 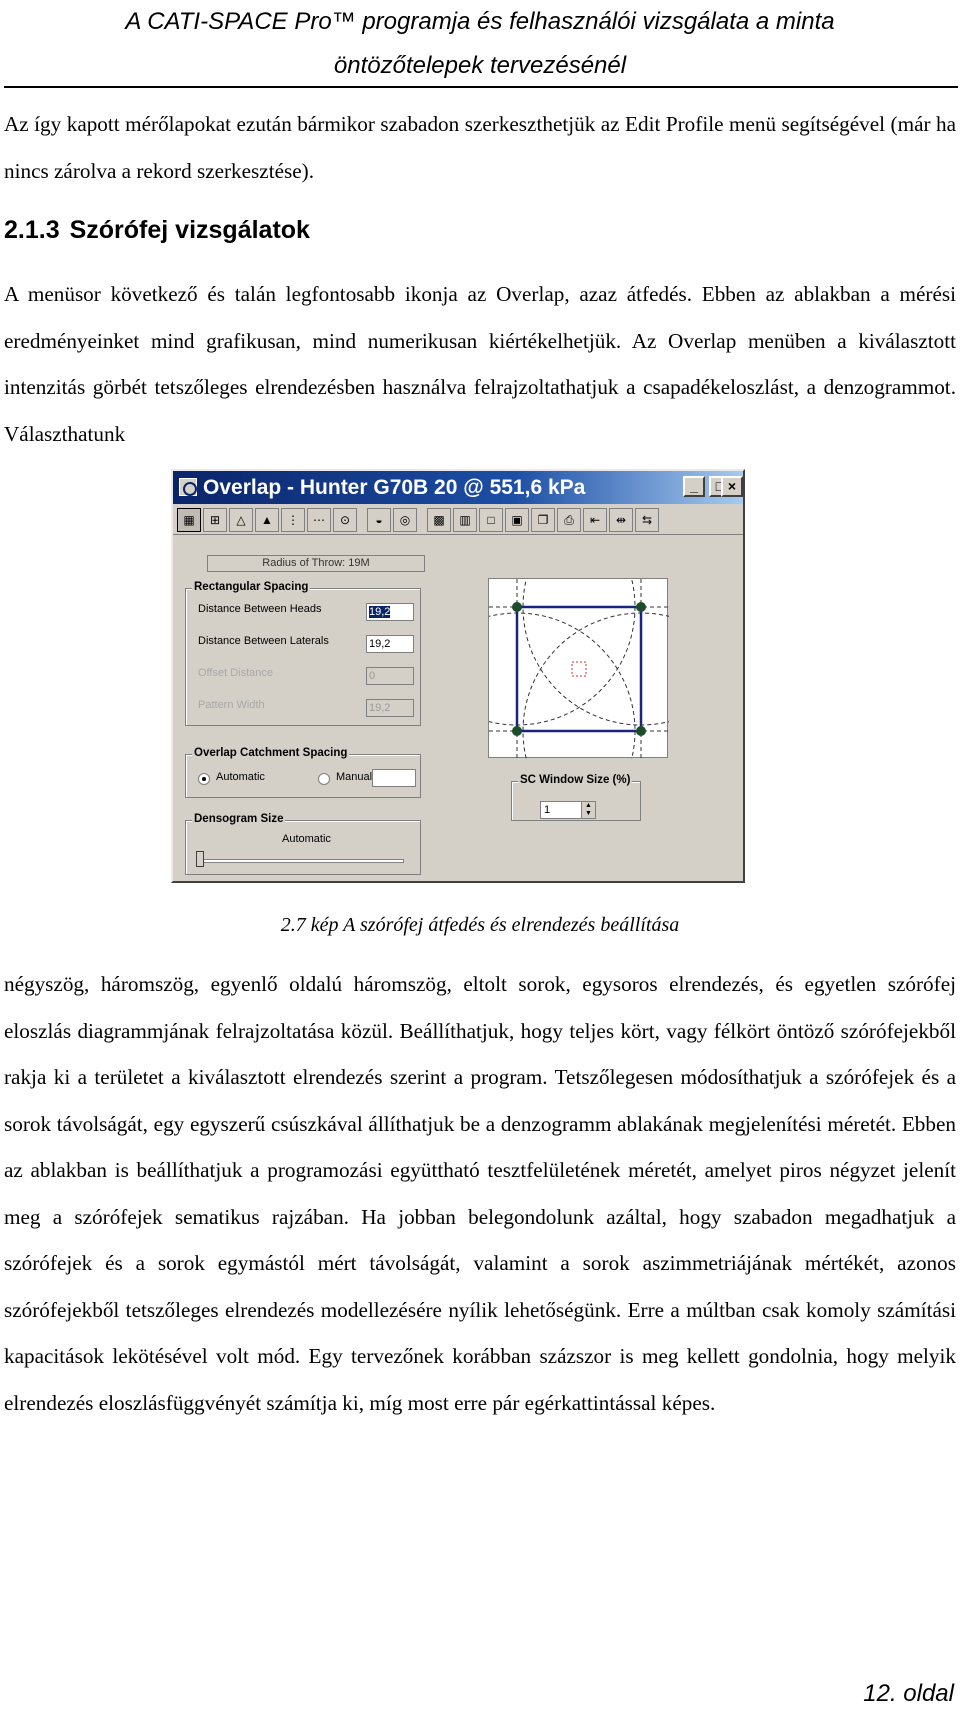 What do you see at coordinates (390, 612) in the screenshot?
I see `distance-between-heads-input: 19,2` at bounding box center [390, 612].